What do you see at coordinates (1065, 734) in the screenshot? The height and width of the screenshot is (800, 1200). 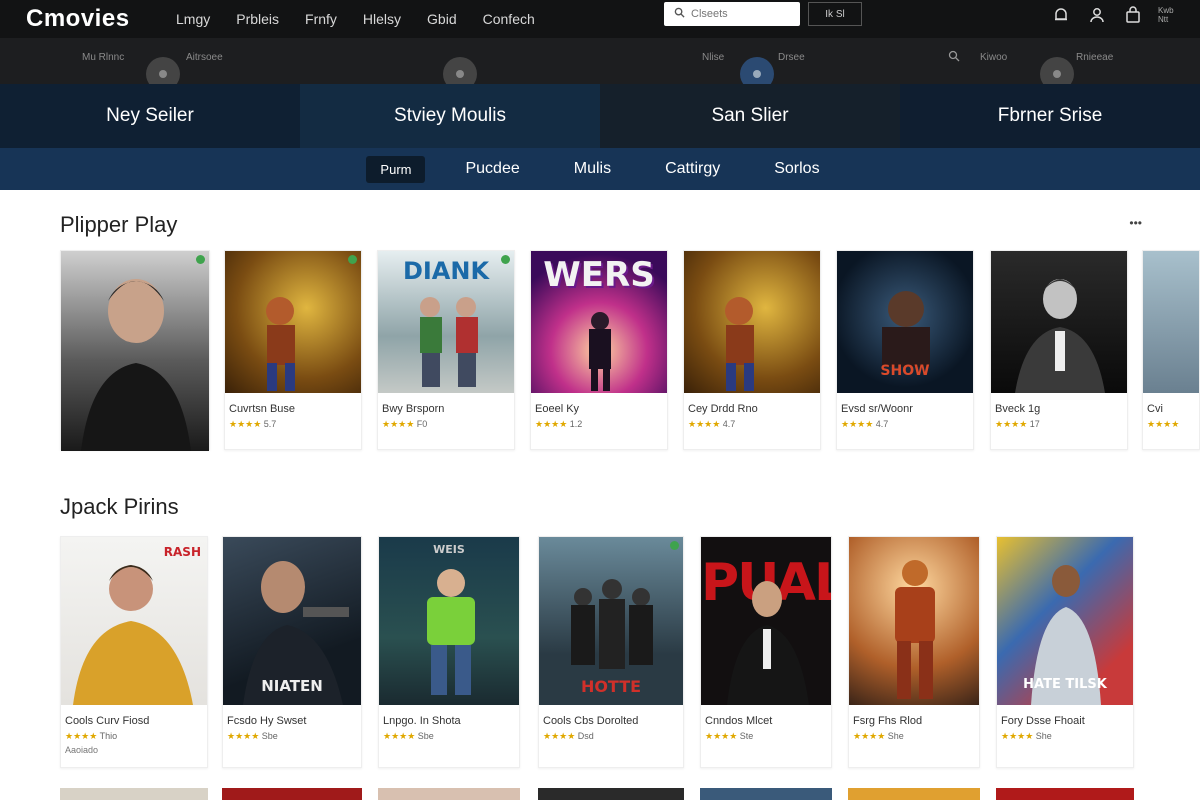 I see `rating: ★★★★ She` at bounding box center [1065, 734].